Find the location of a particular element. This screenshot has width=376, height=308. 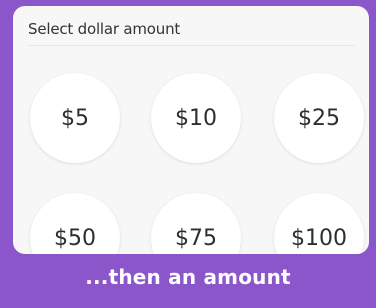

amount-button-25: $25 is located at coordinates (319, 118).